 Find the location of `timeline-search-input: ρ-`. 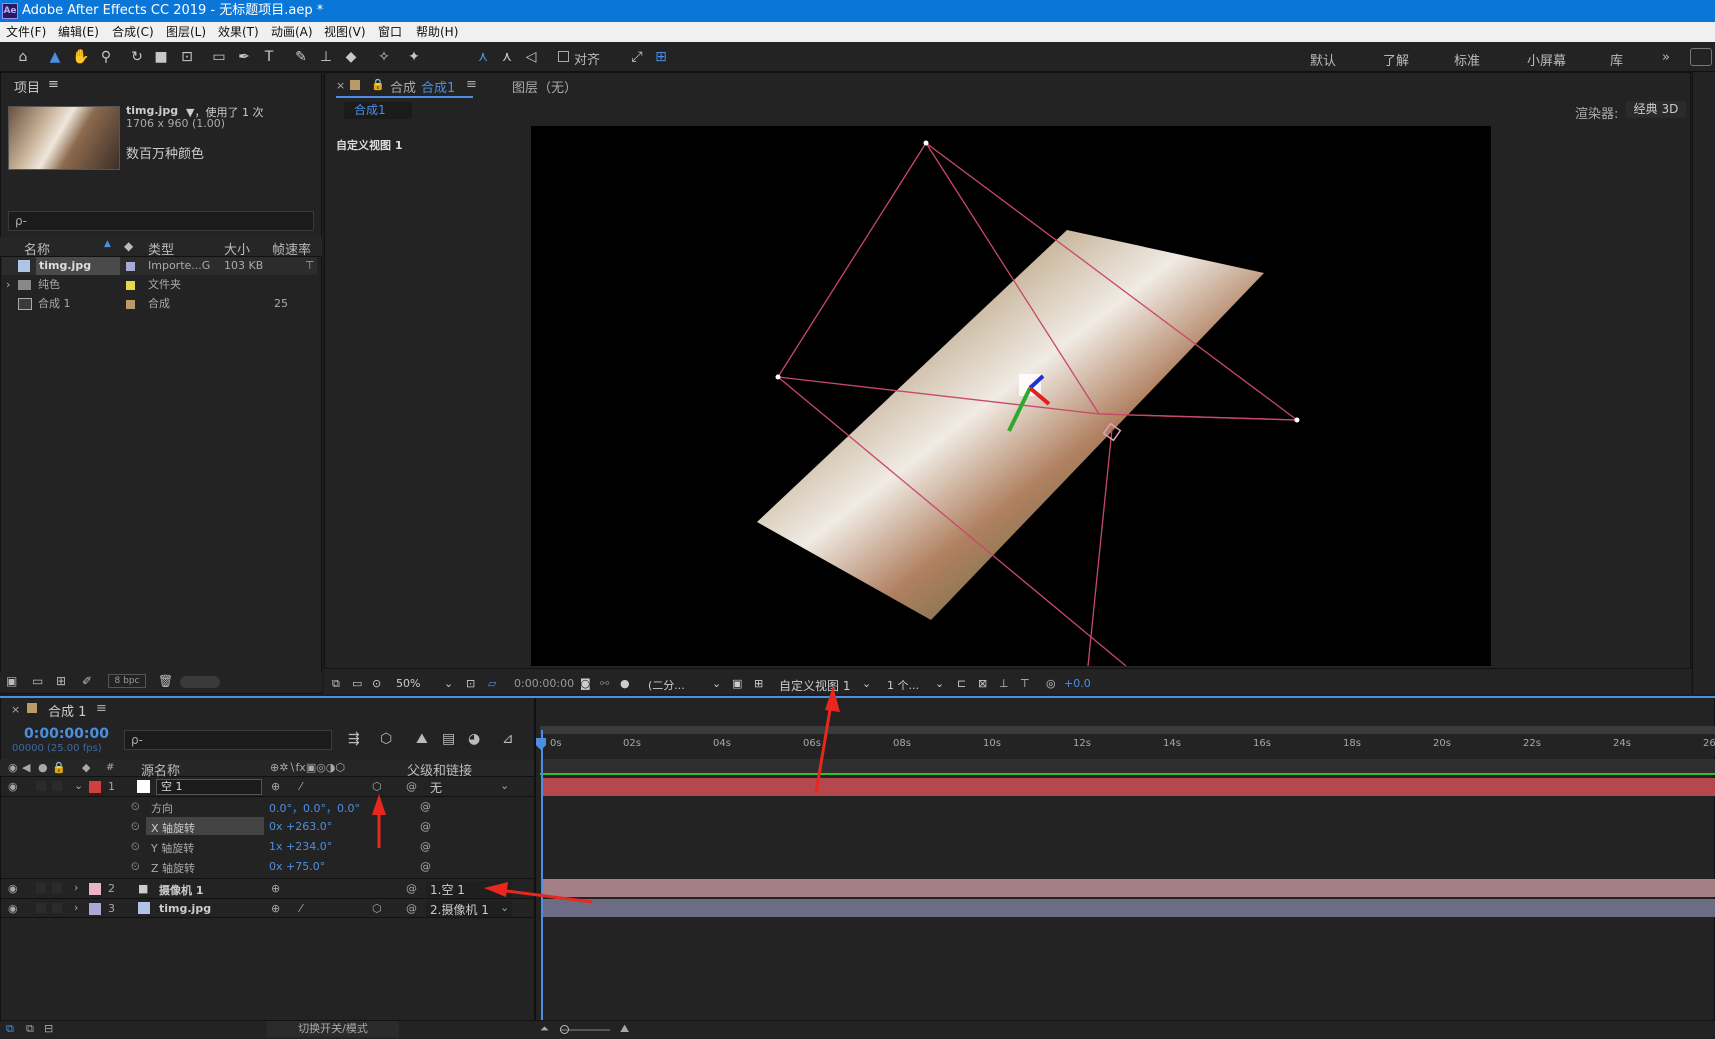

timeline-search-input: ρ- is located at coordinates (228, 740).